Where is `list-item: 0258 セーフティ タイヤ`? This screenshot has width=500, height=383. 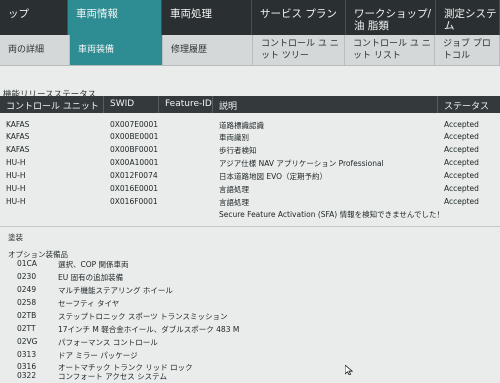
list-item: 0258 セーフティ タイヤ is located at coordinates (250, 303).